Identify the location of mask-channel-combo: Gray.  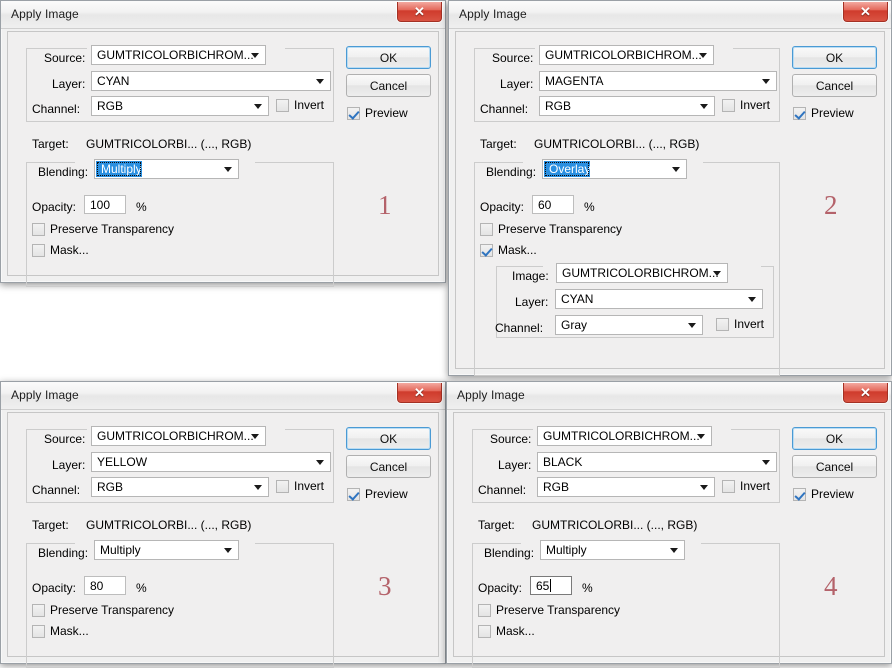
(629, 325).